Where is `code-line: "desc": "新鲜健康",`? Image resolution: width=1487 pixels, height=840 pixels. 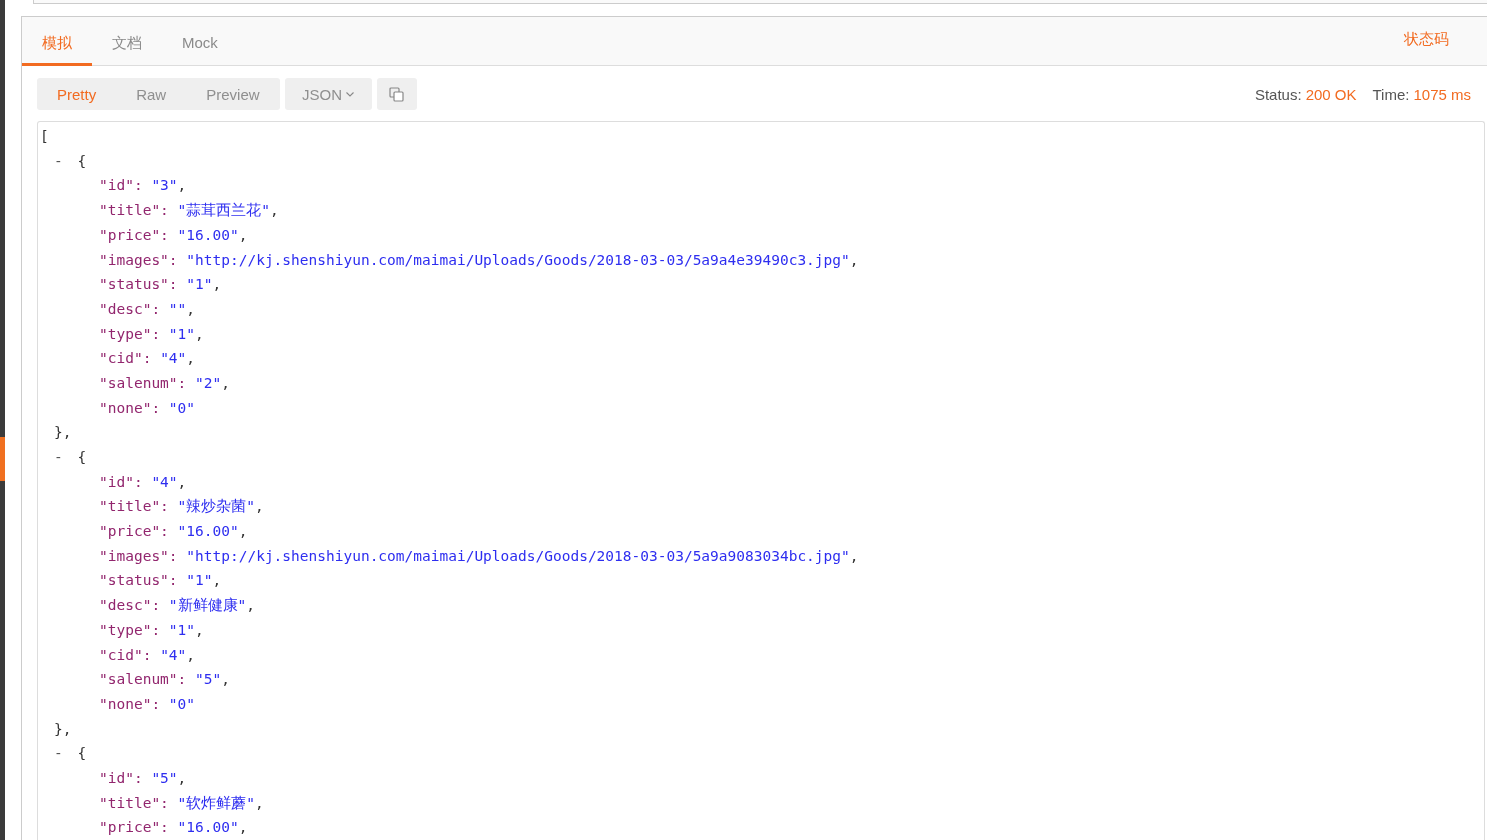
code-line: "desc": "新鲜健康", is located at coordinates (177, 606).